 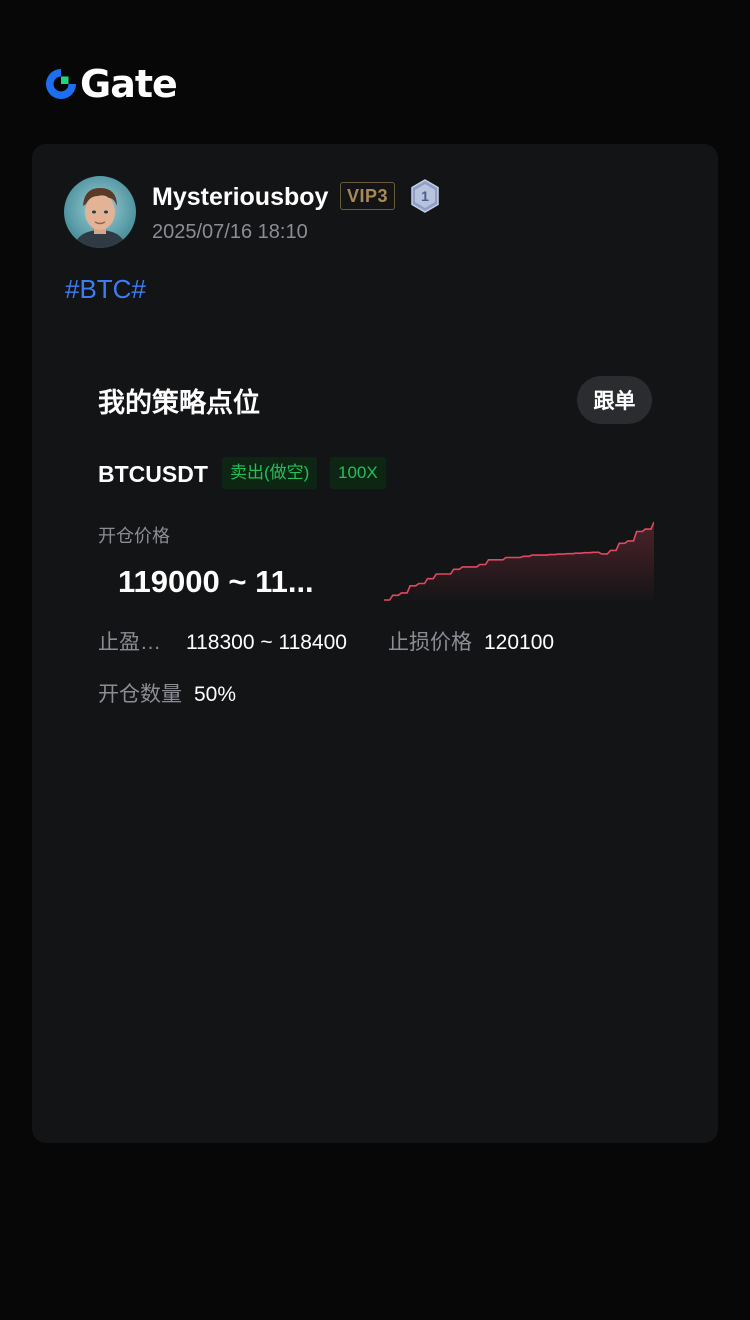 What do you see at coordinates (153, 474) in the screenshot?
I see `trading-symbol: BTCUSDT` at bounding box center [153, 474].